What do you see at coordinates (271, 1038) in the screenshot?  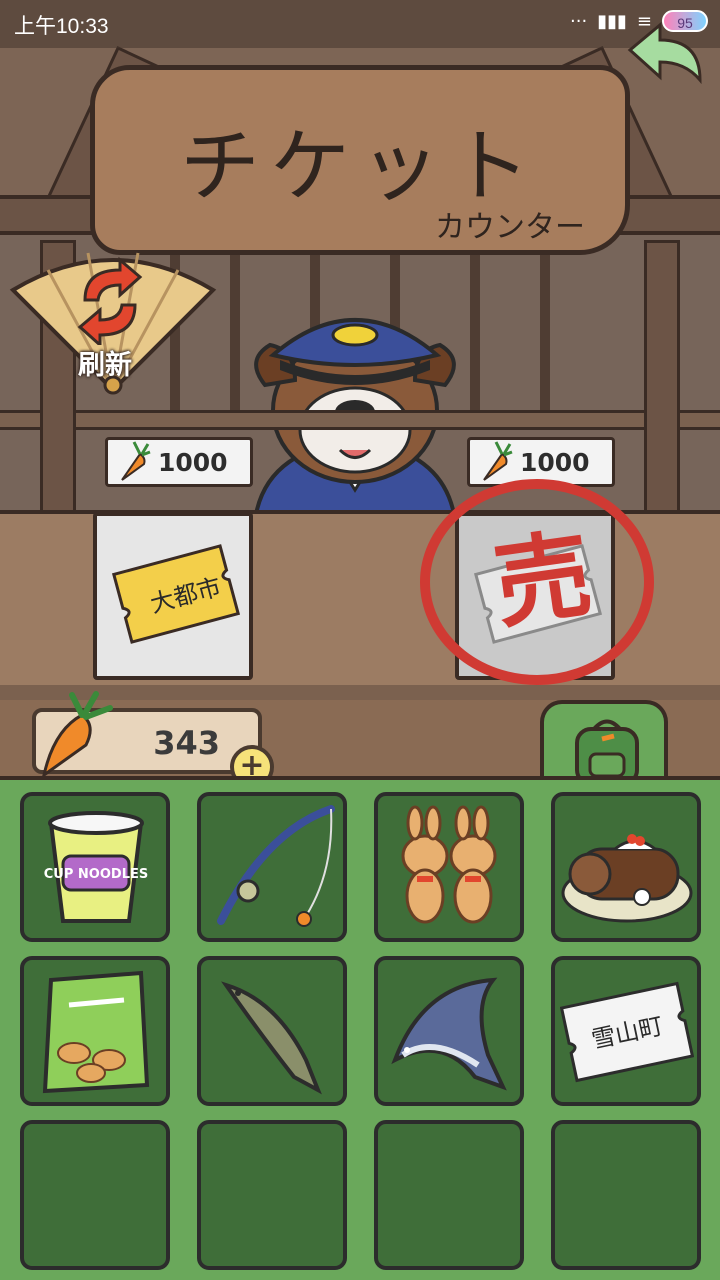 I see `trout-icon` at bounding box center [271, 1038].